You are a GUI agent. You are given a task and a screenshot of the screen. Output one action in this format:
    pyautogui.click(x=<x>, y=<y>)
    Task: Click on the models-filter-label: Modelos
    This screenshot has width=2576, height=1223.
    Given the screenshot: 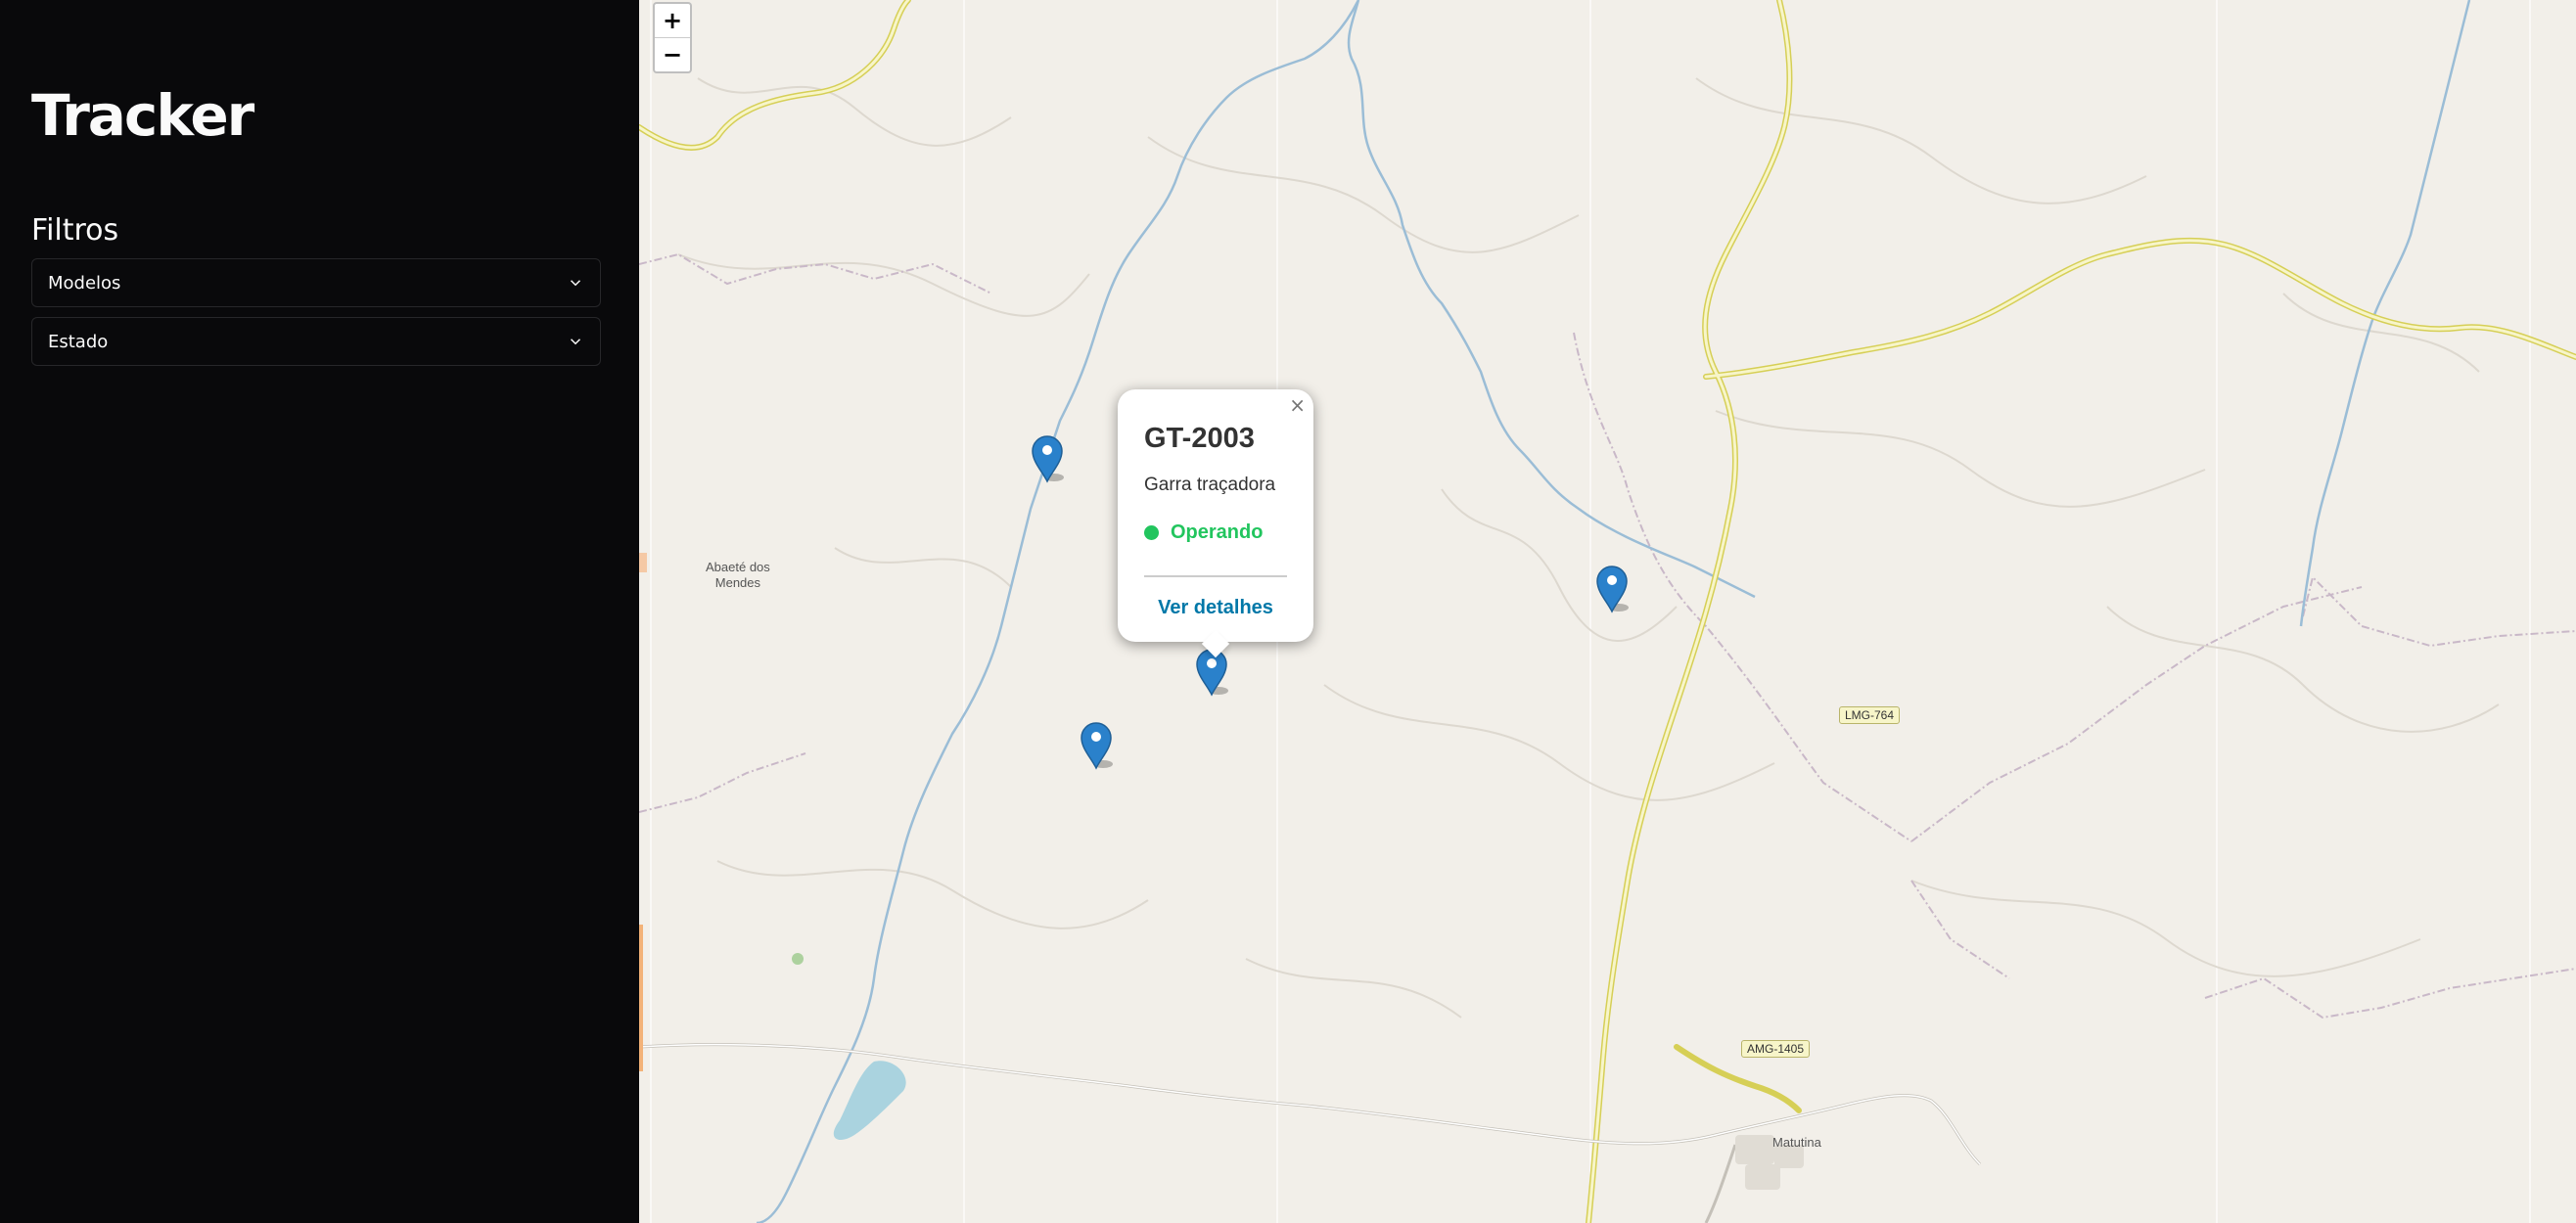 What is the action you would take?
    pyautogui.click(x=84, y=283)
    